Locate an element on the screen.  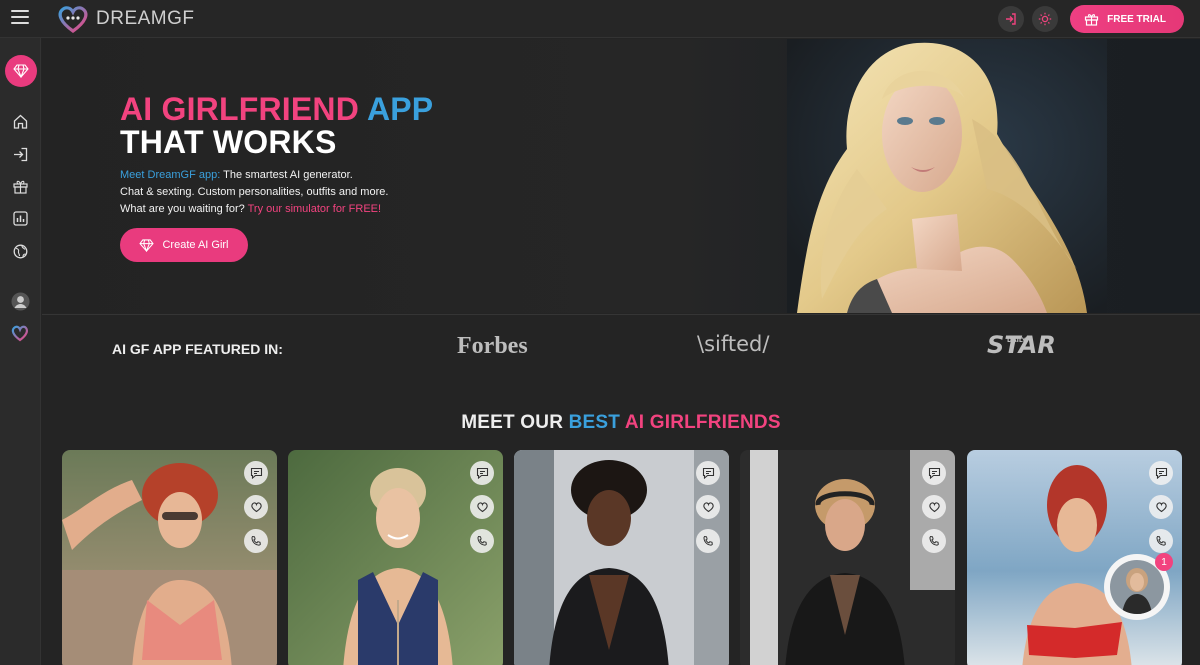
notification-badge: 1 is located at coordinates (1164, 562).